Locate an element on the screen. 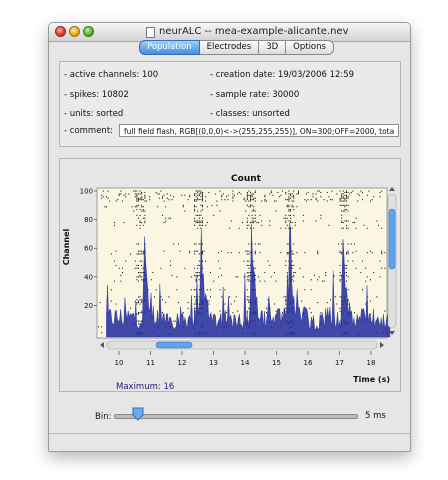  y-tick-label: 60 is located at coordinates (88, 249).